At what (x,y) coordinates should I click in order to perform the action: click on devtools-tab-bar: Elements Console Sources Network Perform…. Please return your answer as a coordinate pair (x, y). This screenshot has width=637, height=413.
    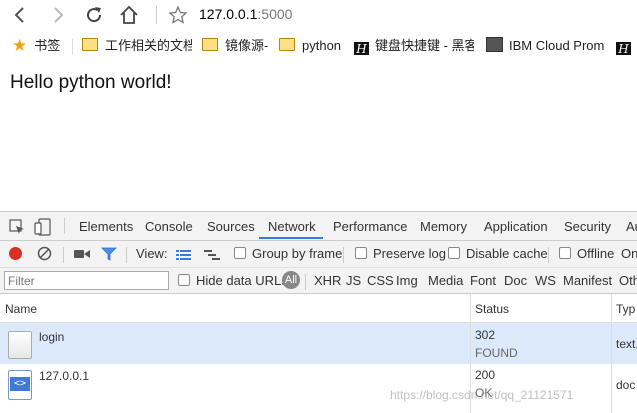
    Looking at the image, I should click on (318, 226).